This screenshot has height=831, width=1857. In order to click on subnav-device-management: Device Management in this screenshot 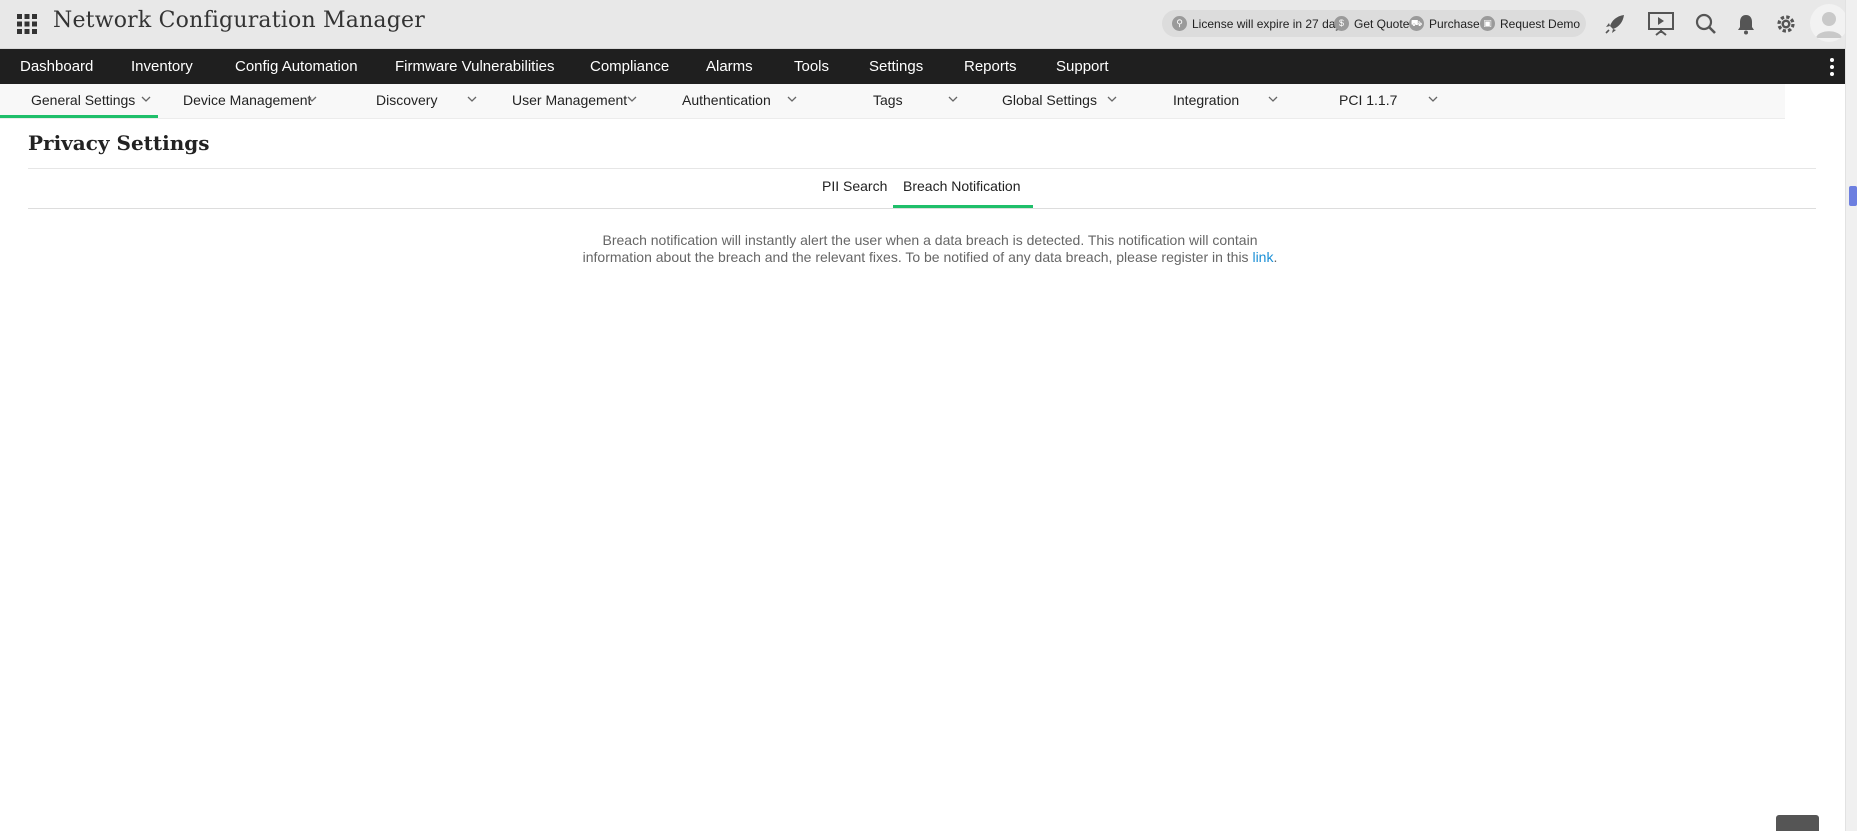, I will do `click(250, 101)`.